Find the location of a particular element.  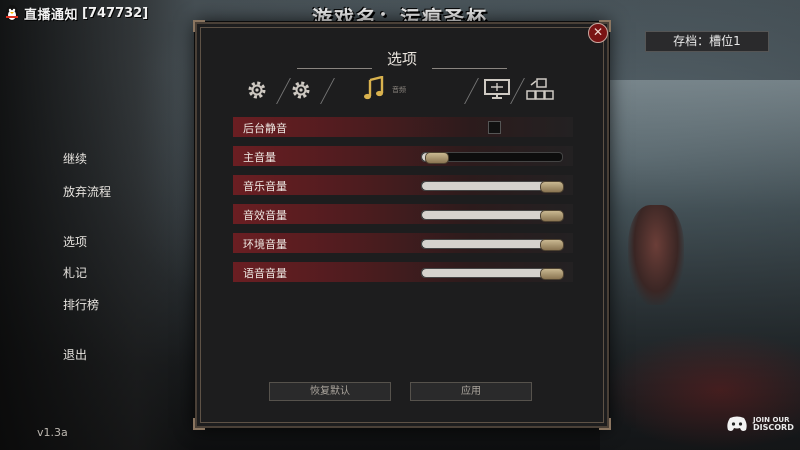

tab-gameplay is located at coordinates (258, 90).